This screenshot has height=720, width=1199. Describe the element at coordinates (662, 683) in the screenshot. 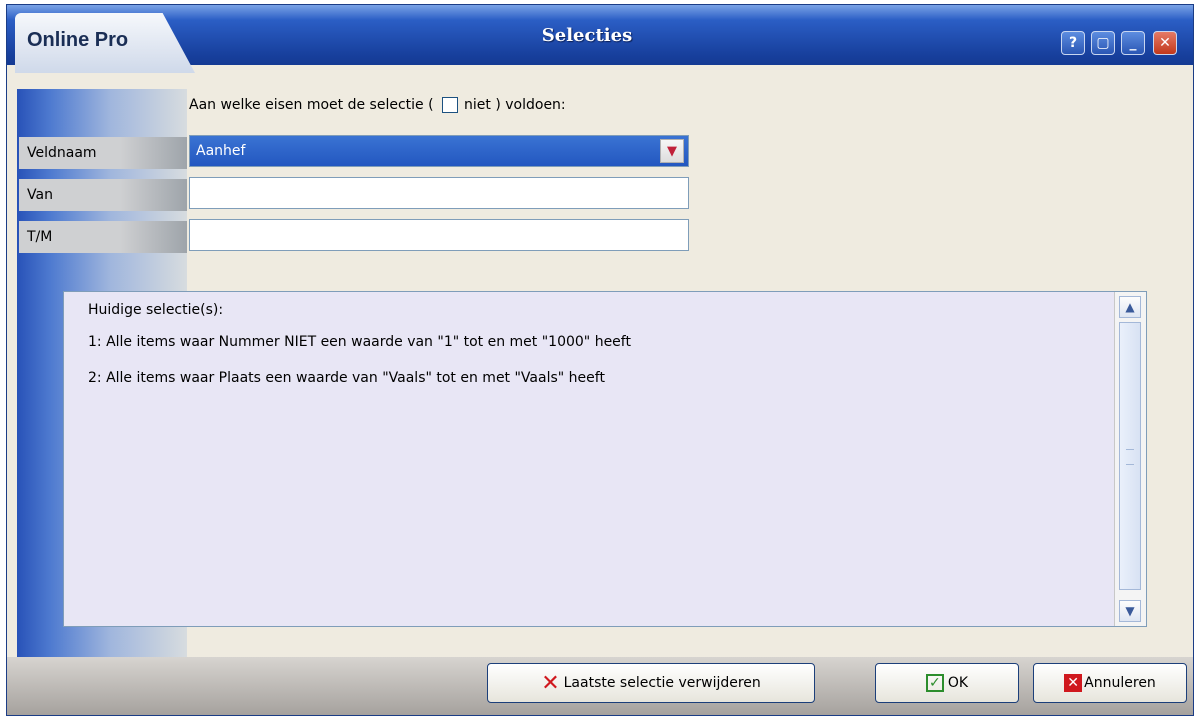

I see `remove-last-selection-label: Laatste selectie verwijderen` at that location.